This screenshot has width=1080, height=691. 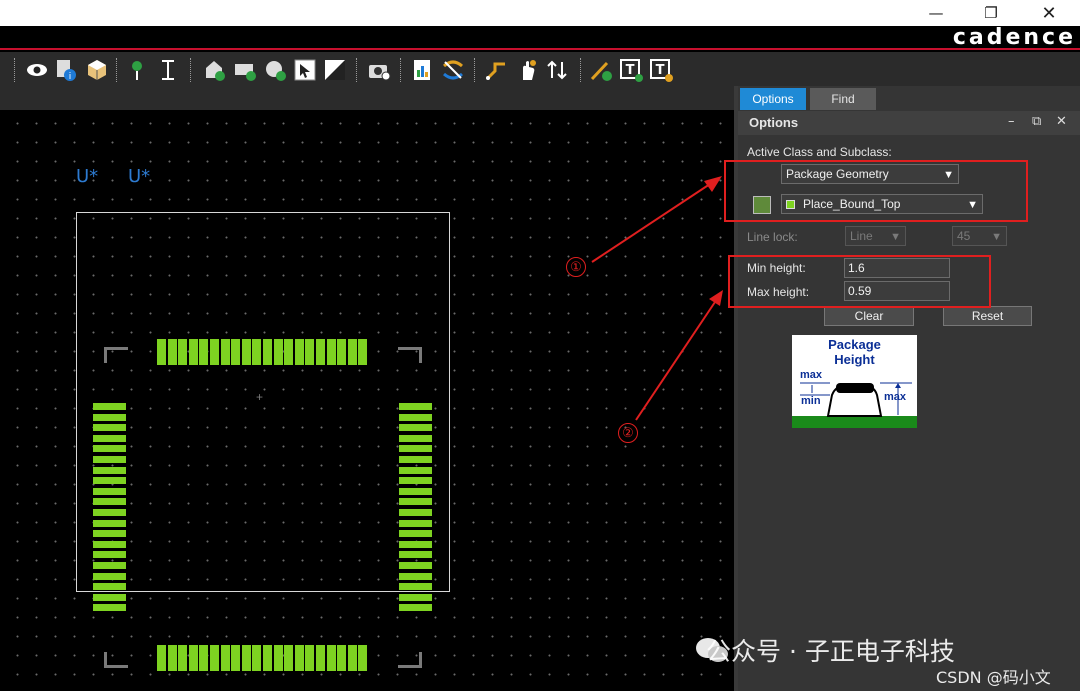 What do you see at coordinates (423, 70) in the screenshot?
I see `report-icon` at bounding box center [423, 70].